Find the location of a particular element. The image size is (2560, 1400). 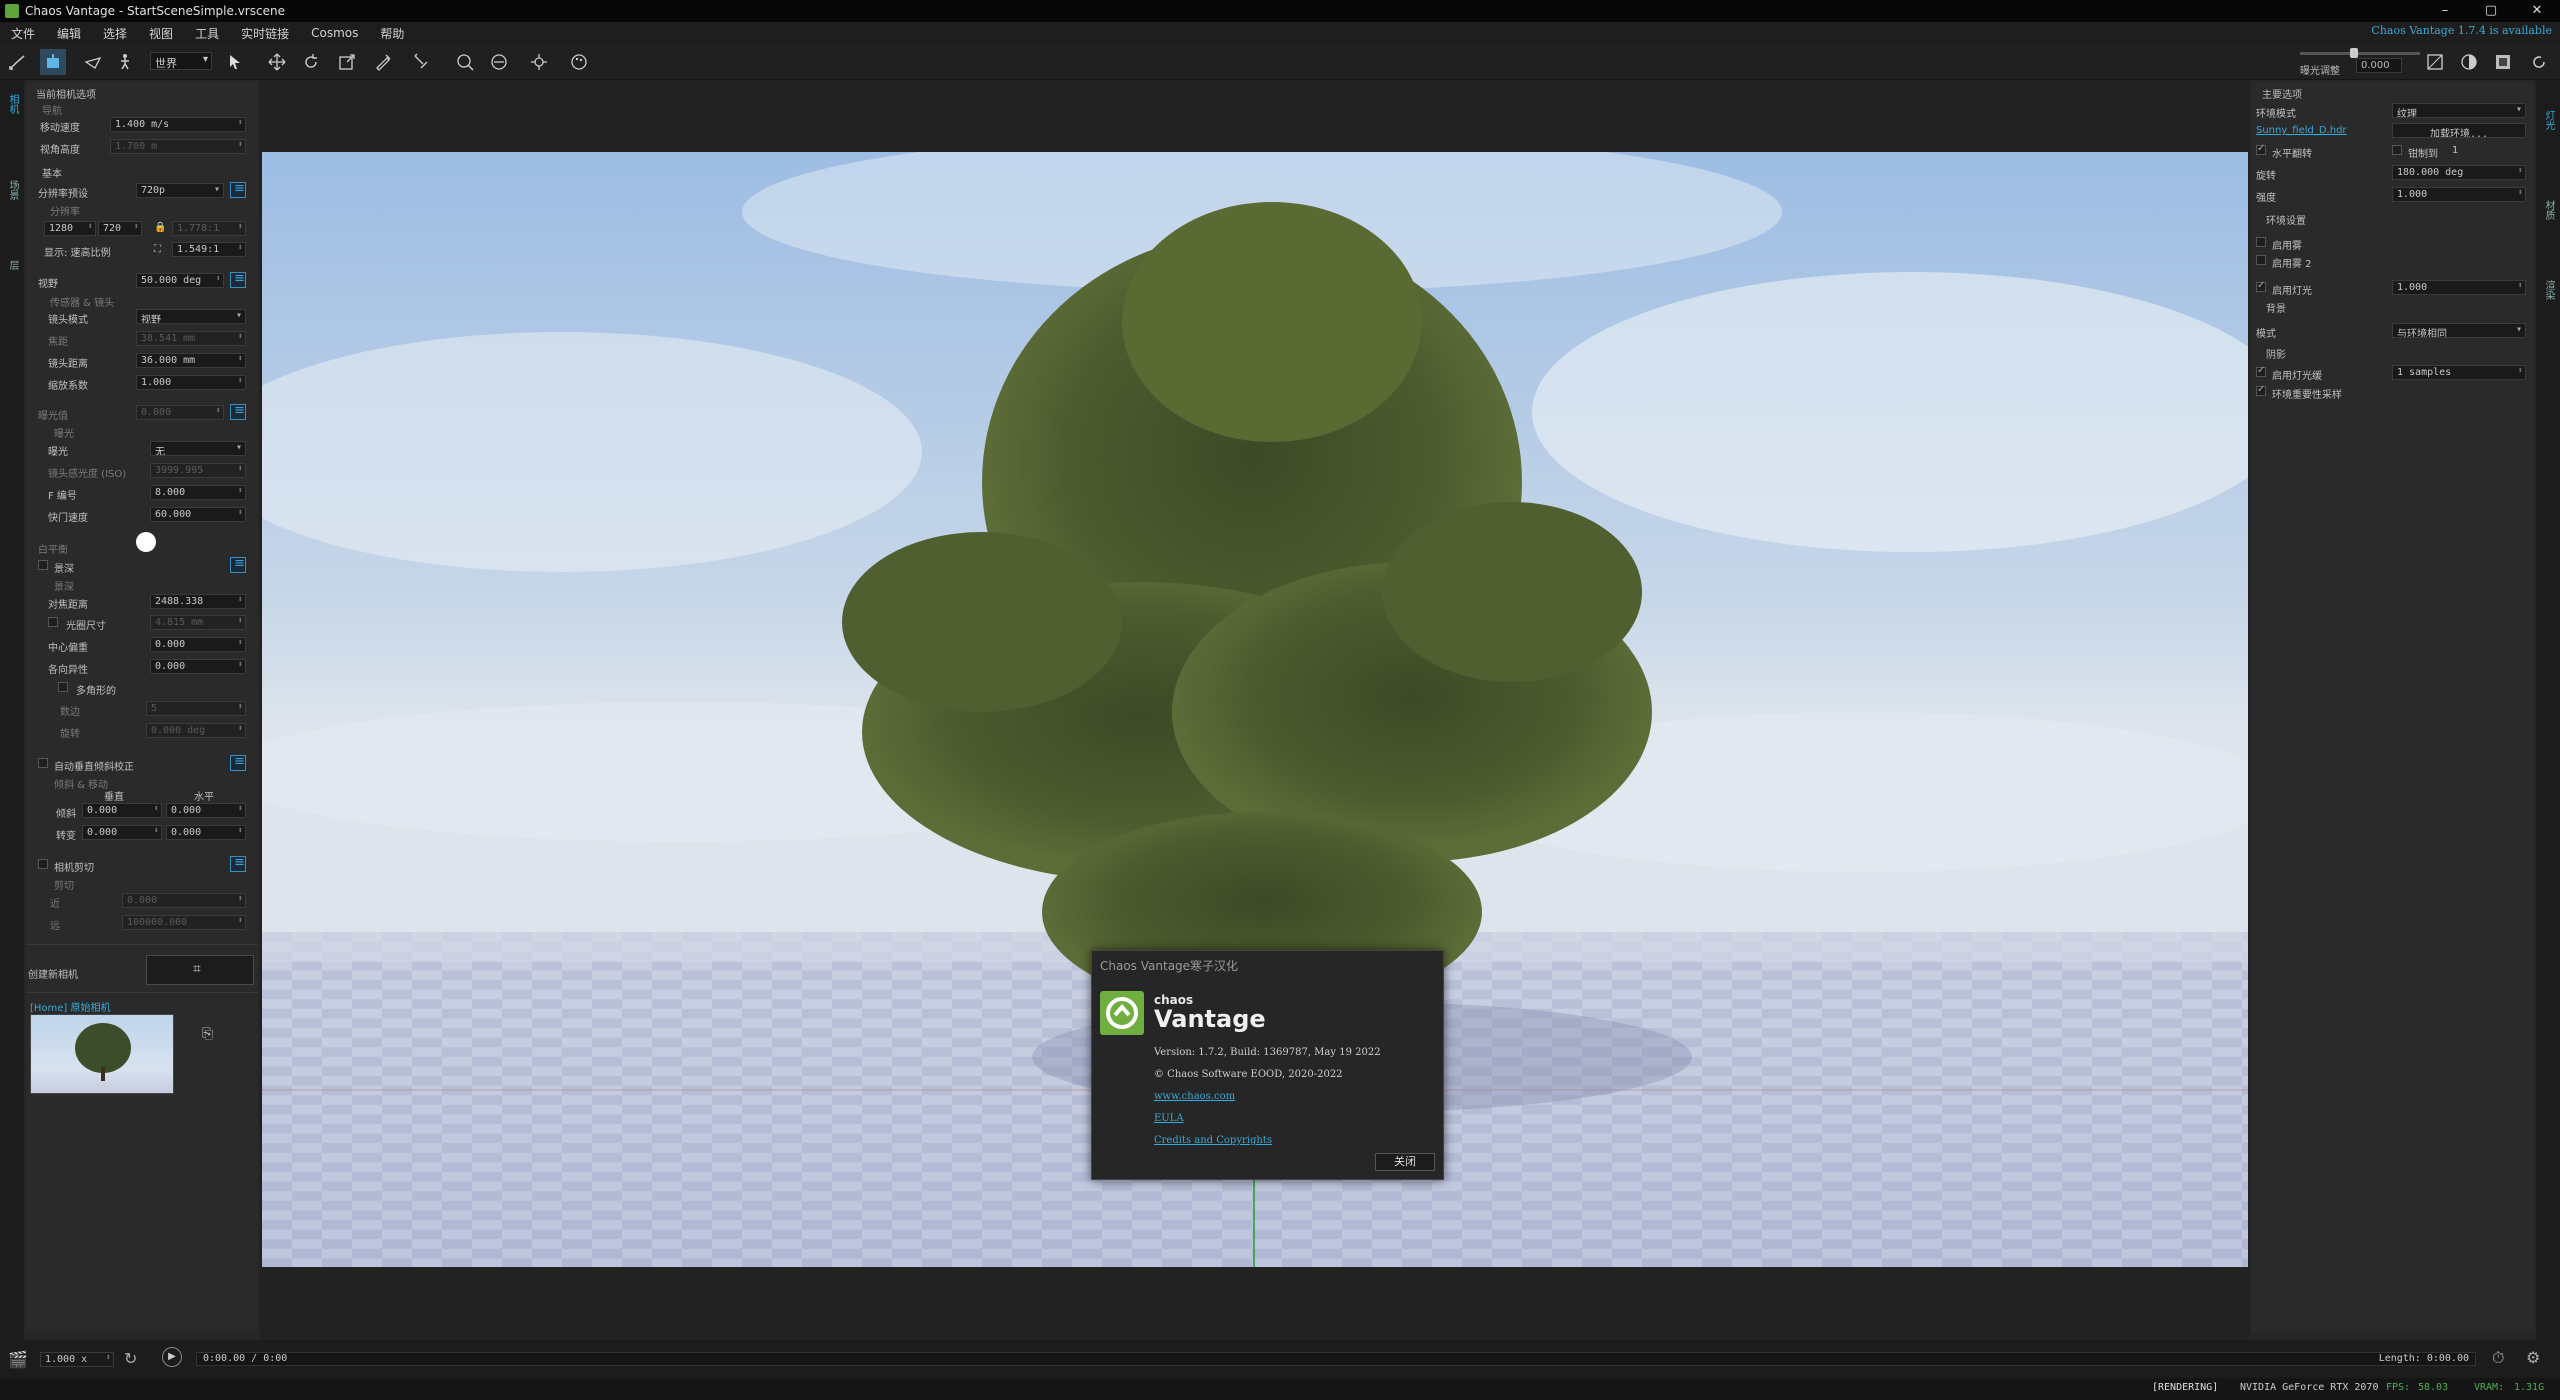

tilt-horizontal-field: 0.000 is located at coordinates (206, 810).